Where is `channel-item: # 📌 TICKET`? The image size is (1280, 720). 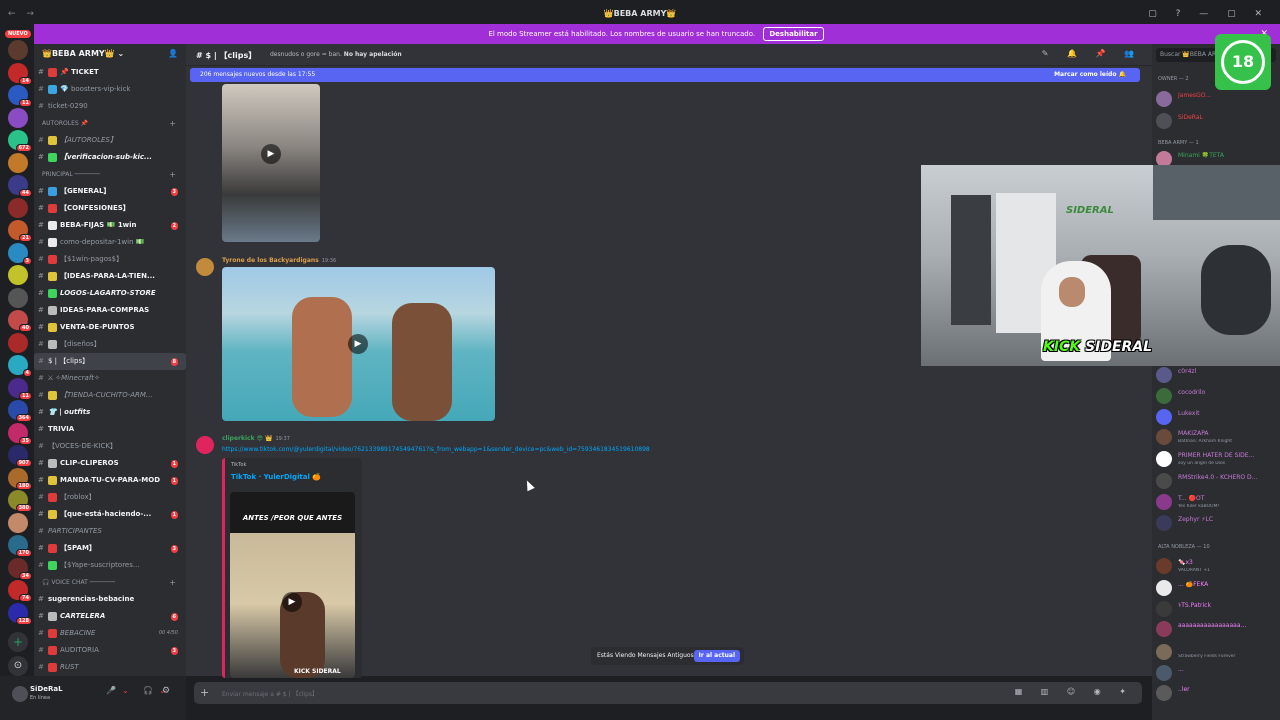 channel-item: # 📌 TICKET is located at coordinates (110, 72).